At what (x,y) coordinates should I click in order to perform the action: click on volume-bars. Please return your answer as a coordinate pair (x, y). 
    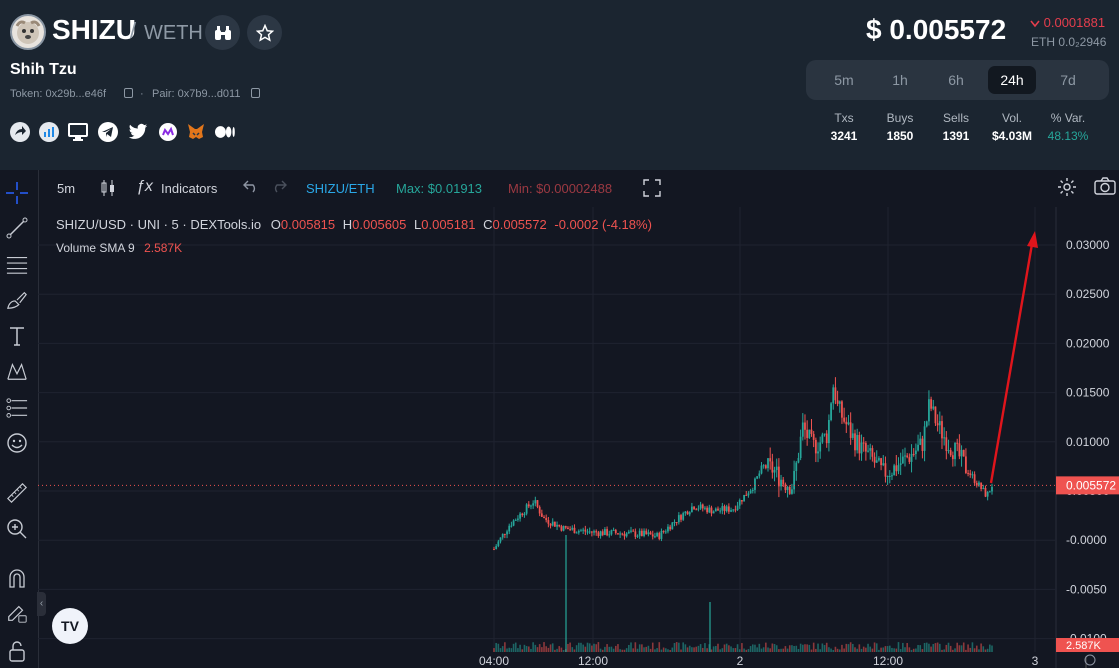
    Looking at the image, I should click on (743, 593).